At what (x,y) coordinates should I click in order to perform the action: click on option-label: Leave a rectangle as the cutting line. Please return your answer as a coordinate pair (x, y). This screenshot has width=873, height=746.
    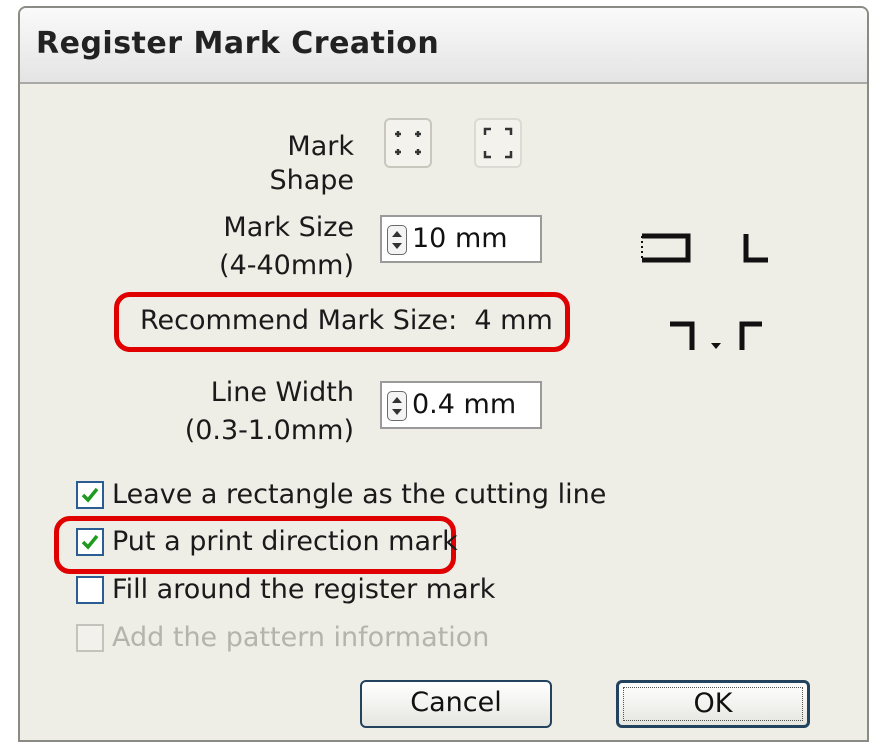
    Looking at the image, I should click on (359, 494).